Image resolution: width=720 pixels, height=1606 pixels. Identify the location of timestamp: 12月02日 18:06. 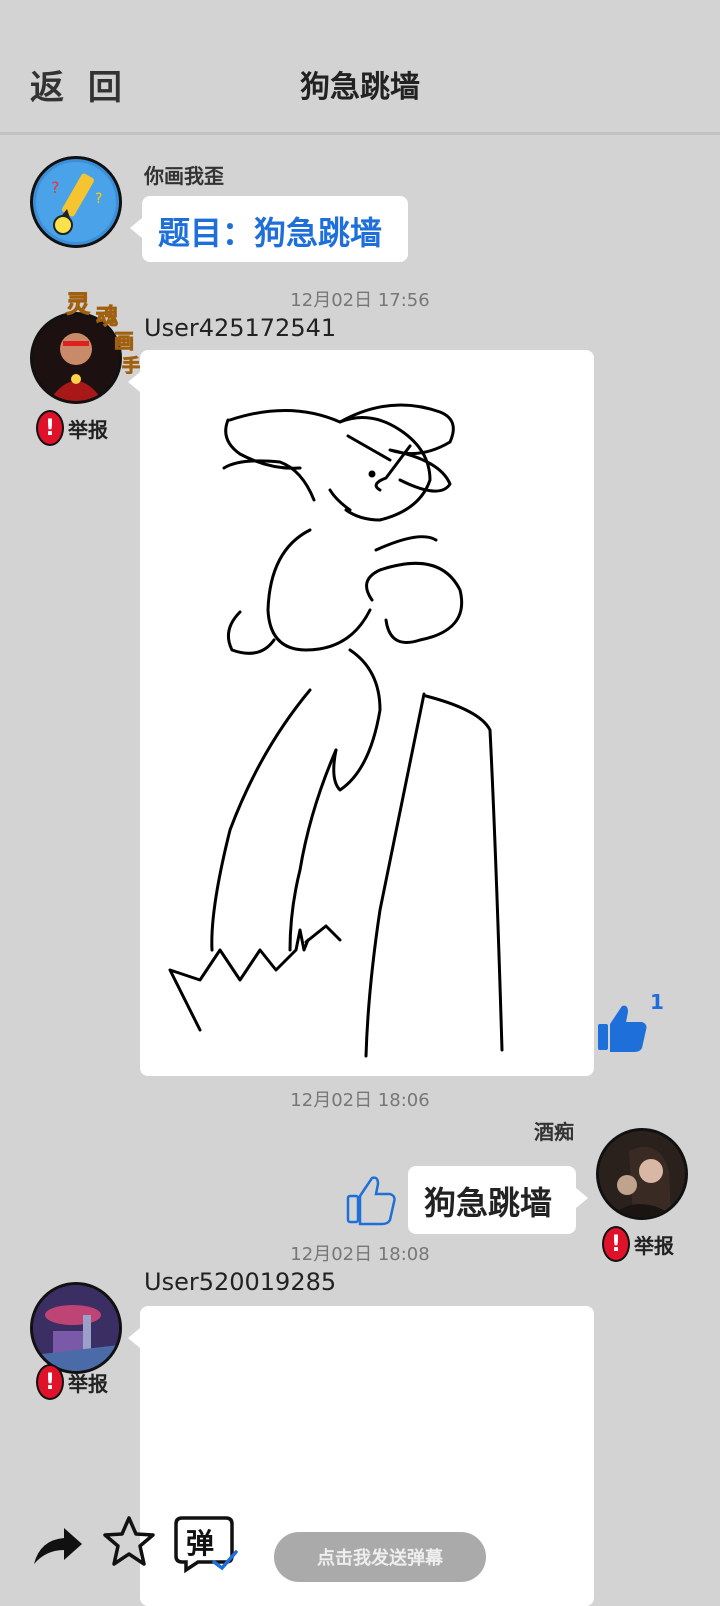
(360, 1100).